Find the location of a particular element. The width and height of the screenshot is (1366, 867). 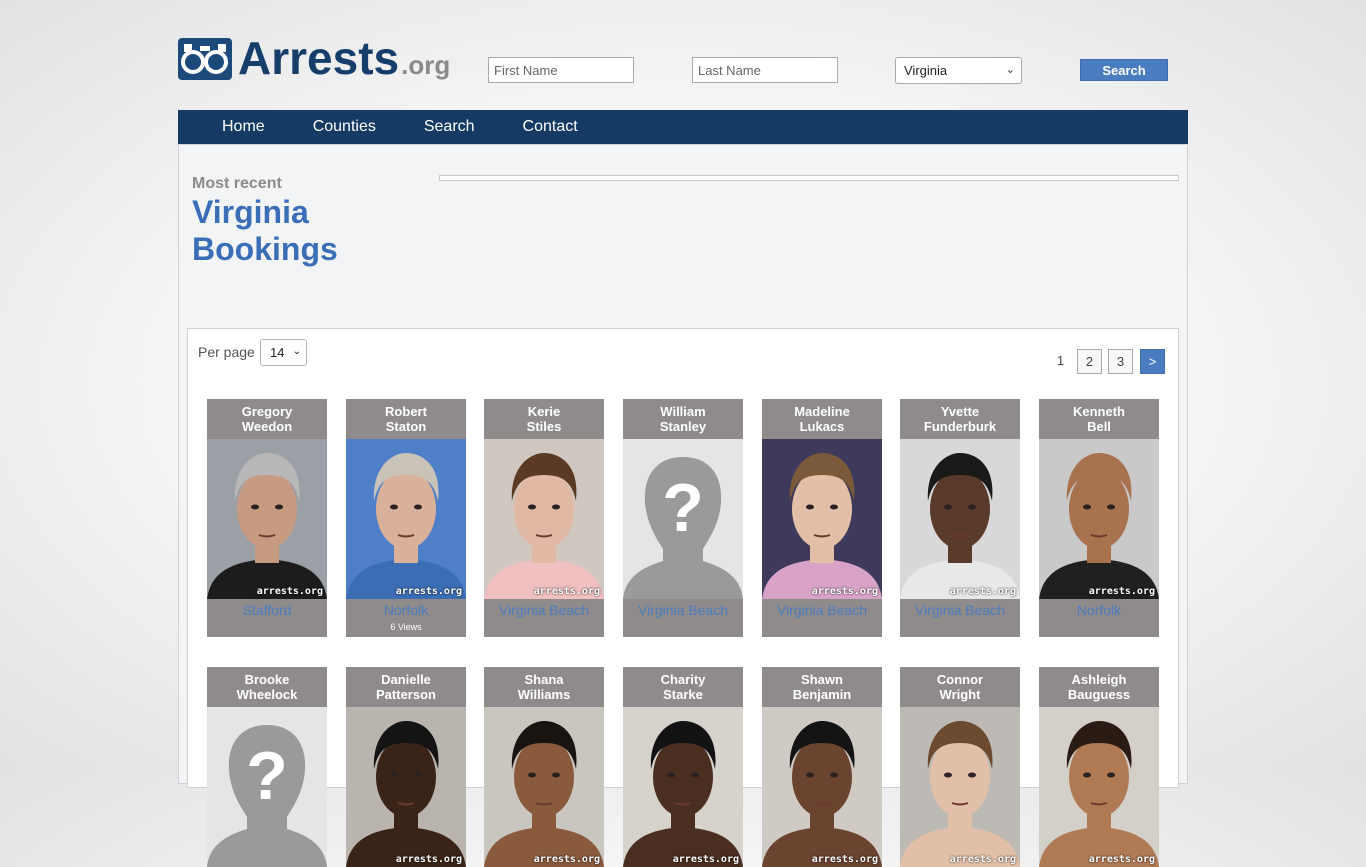

booking-name: Charity Starke is located at coordinates (683, 687).